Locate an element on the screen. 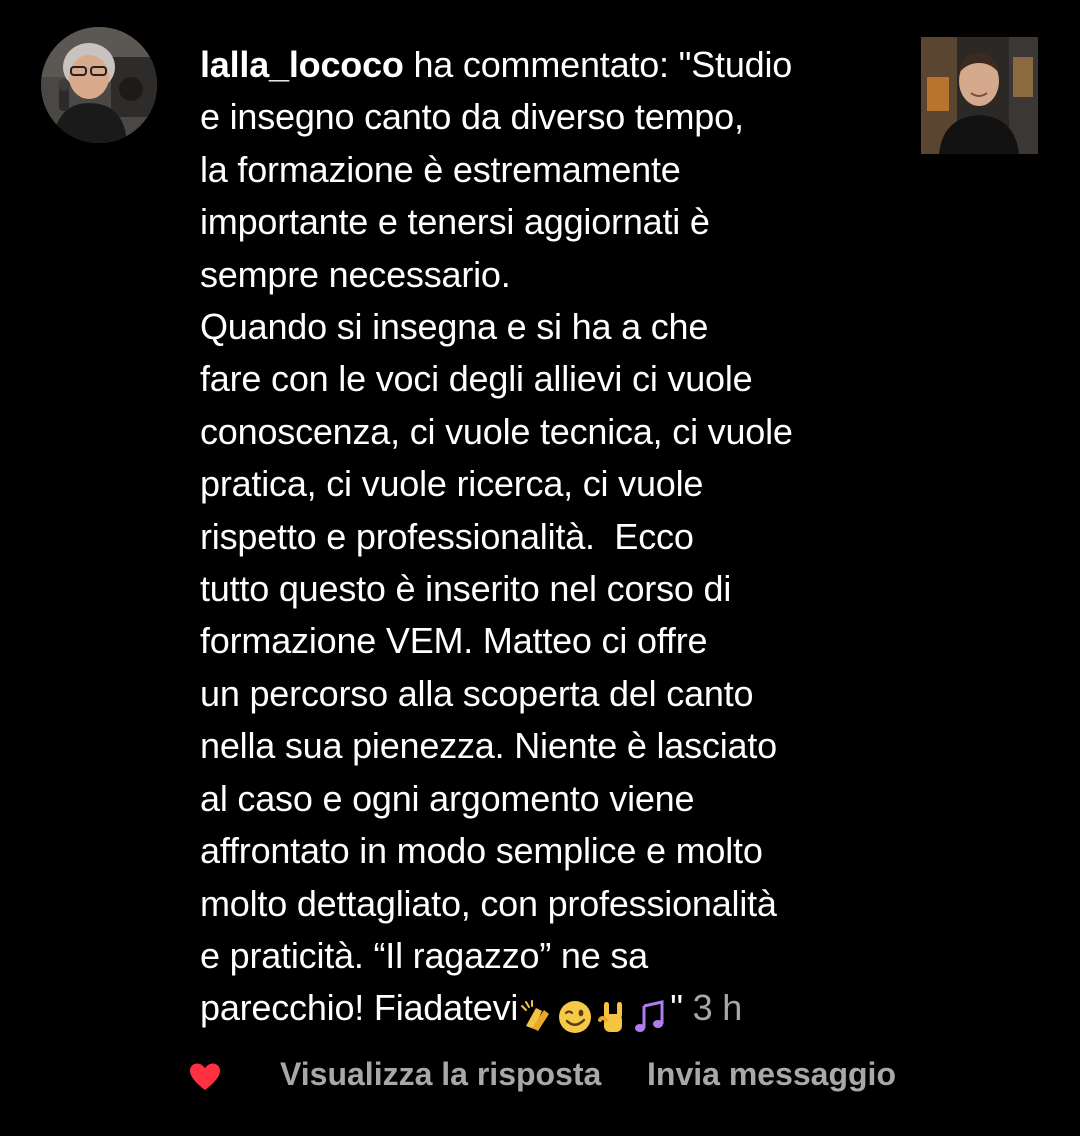 Image resolution: width=1080 pixels, height=1136 pixels. comment-line-text: parecchio! Fiadatevi is located at coordinates (359, 1008).